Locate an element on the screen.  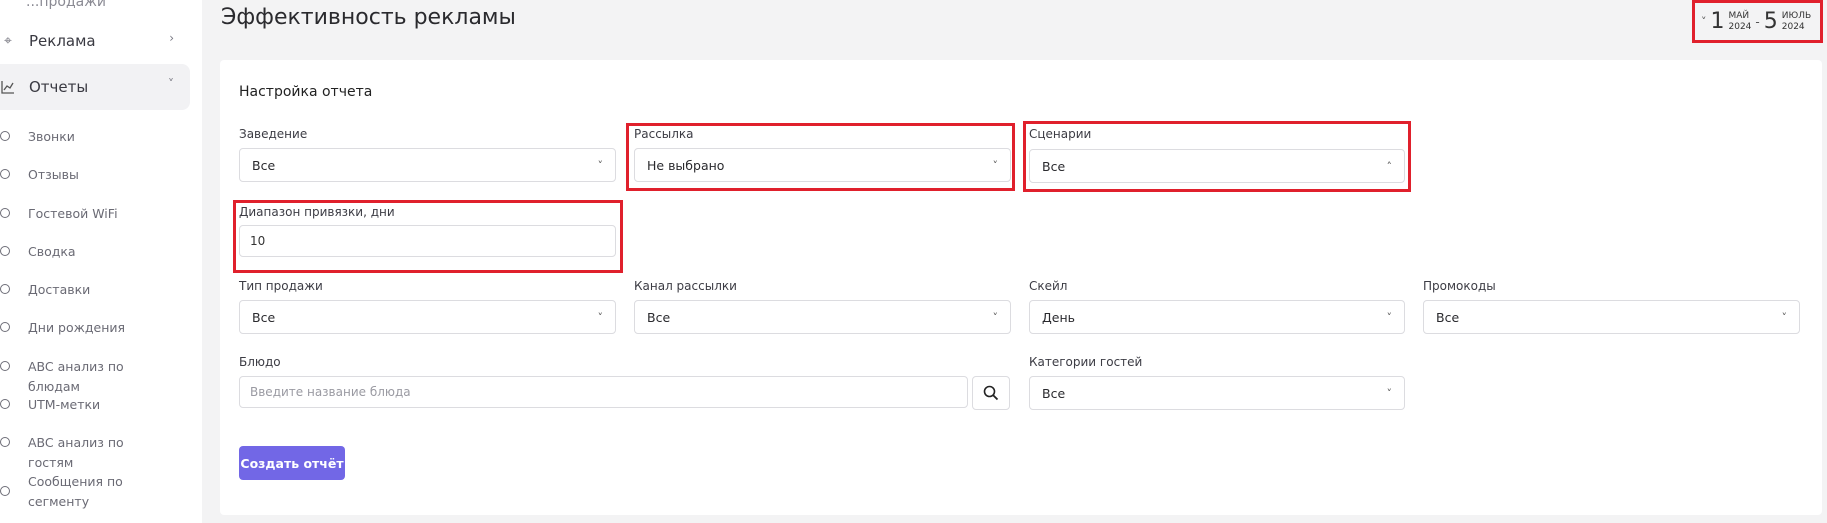
sidebar-item-reports: Отчеты ˅ is located at coordinates (95, 87).